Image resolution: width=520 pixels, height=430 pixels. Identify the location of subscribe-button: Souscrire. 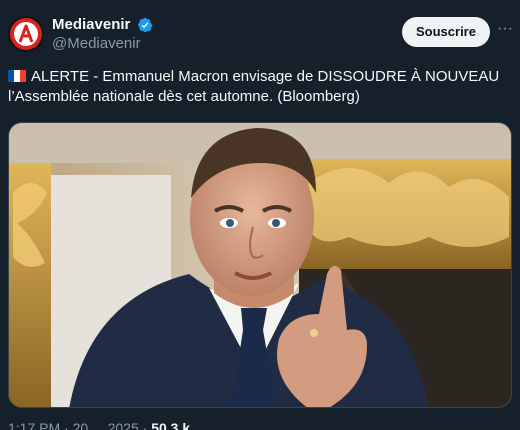
(446, 32).